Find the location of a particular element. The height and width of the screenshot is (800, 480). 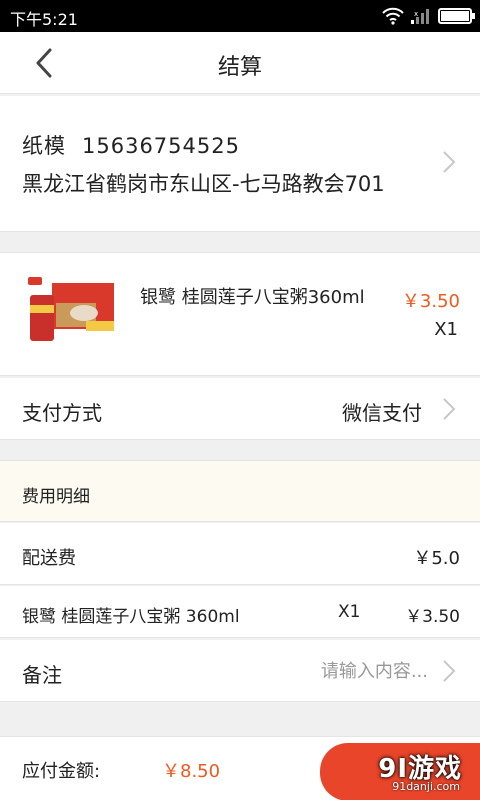

fee-details-header: 费用明细 is located at coordinates (240, 491).